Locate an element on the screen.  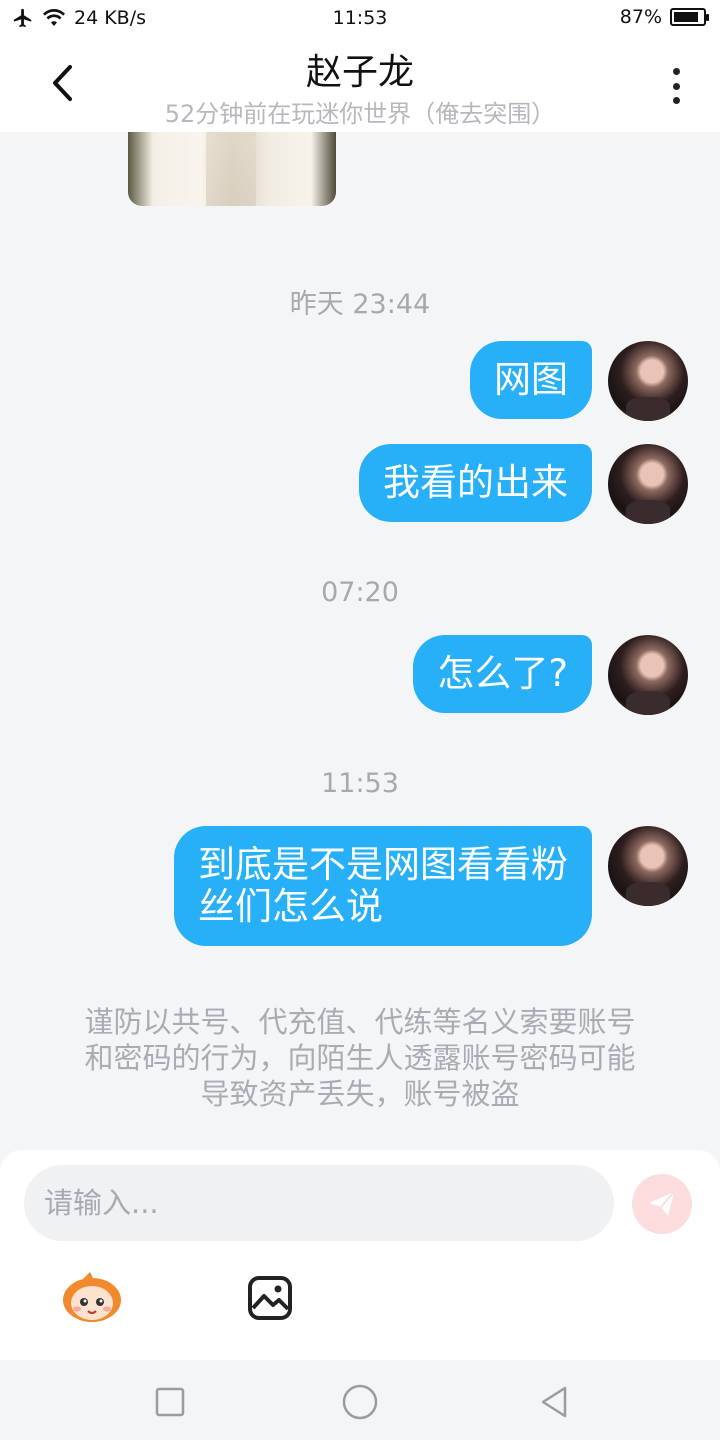
battery-percent: 87% is located at coordinates (640, 17).